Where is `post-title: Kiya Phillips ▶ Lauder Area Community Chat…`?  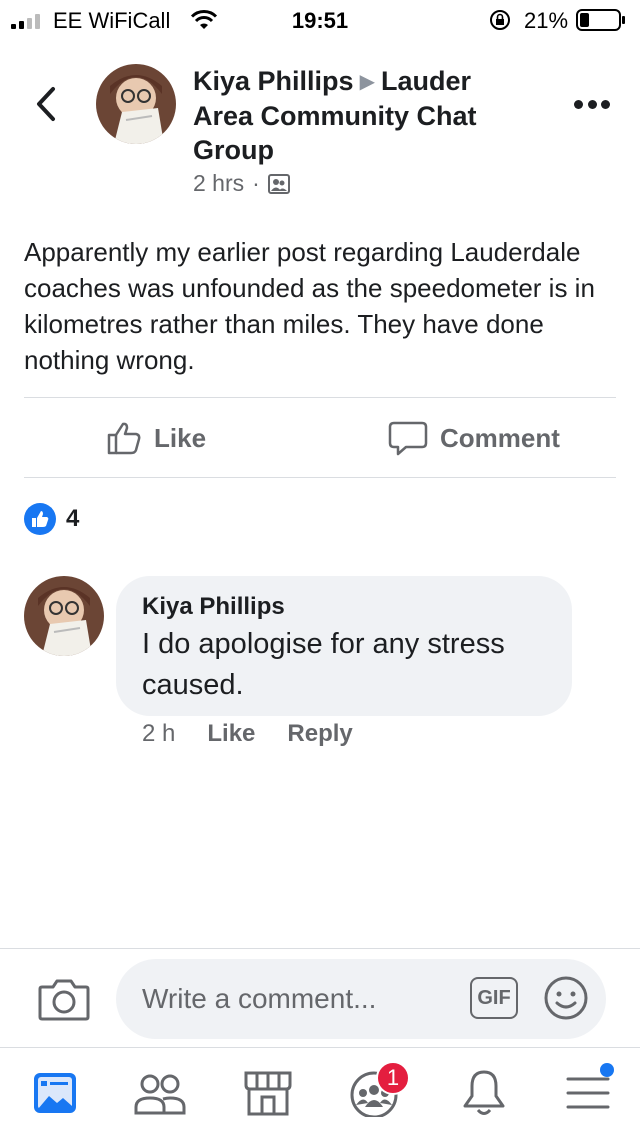 post-title: Kiya Phillips ▶ Lauder Area Community Chat… is located at coordinates (363, 115).